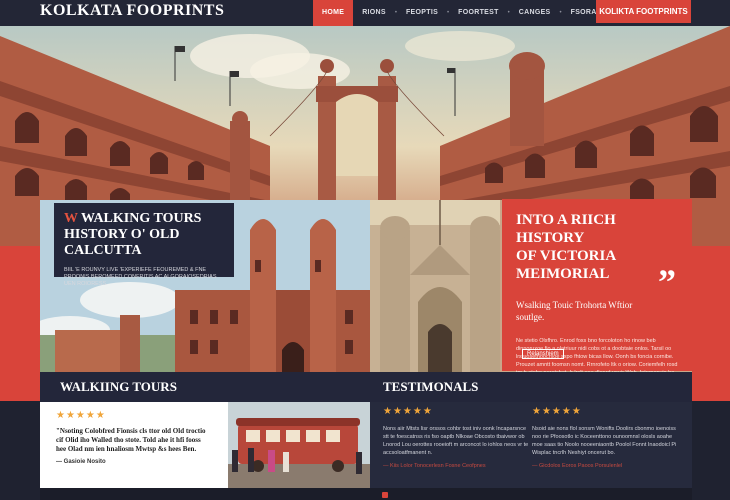 Image resolution: width=730 pixels, height=500 pixels. Describe the element at coordinates (333, 13) in the screenshot. I see `menu-item-home: HOME` at that location.